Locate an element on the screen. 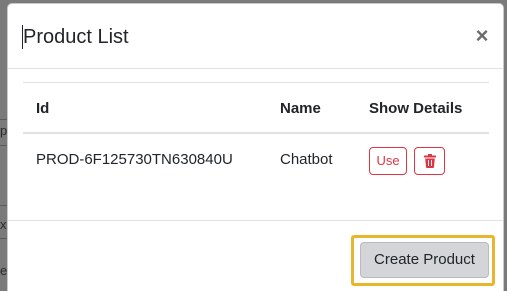 The width and height of the screenshot is (507, 291). close-button: × is located at coordinates (482, 36).